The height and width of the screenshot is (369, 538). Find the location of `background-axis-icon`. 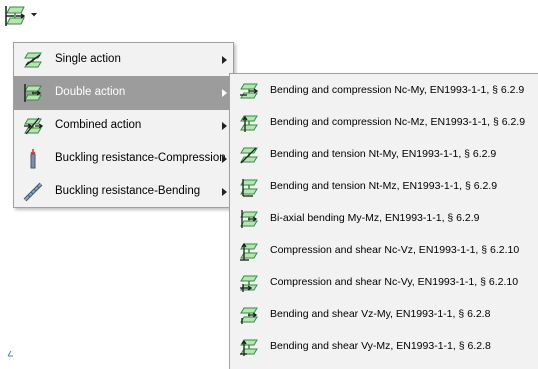

background-axis-icon is located at coordinates (10, 353).